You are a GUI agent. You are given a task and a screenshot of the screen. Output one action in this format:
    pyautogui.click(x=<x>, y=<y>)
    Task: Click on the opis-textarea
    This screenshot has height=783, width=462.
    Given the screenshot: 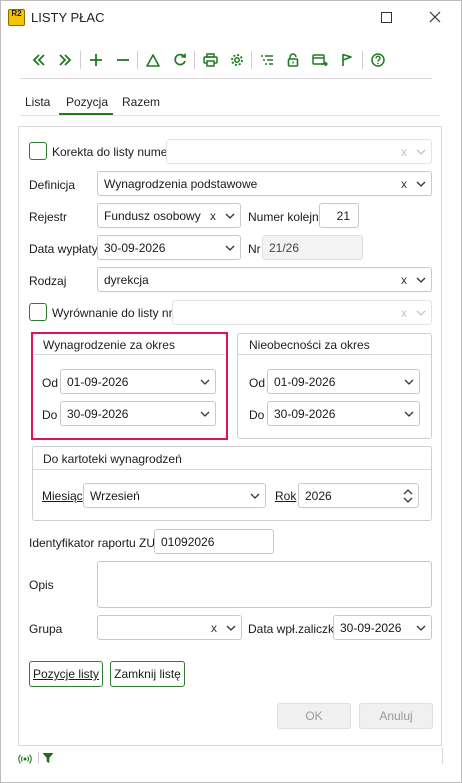 What is the action you would take?
    pyautogui.click(x=264, y=584)
    